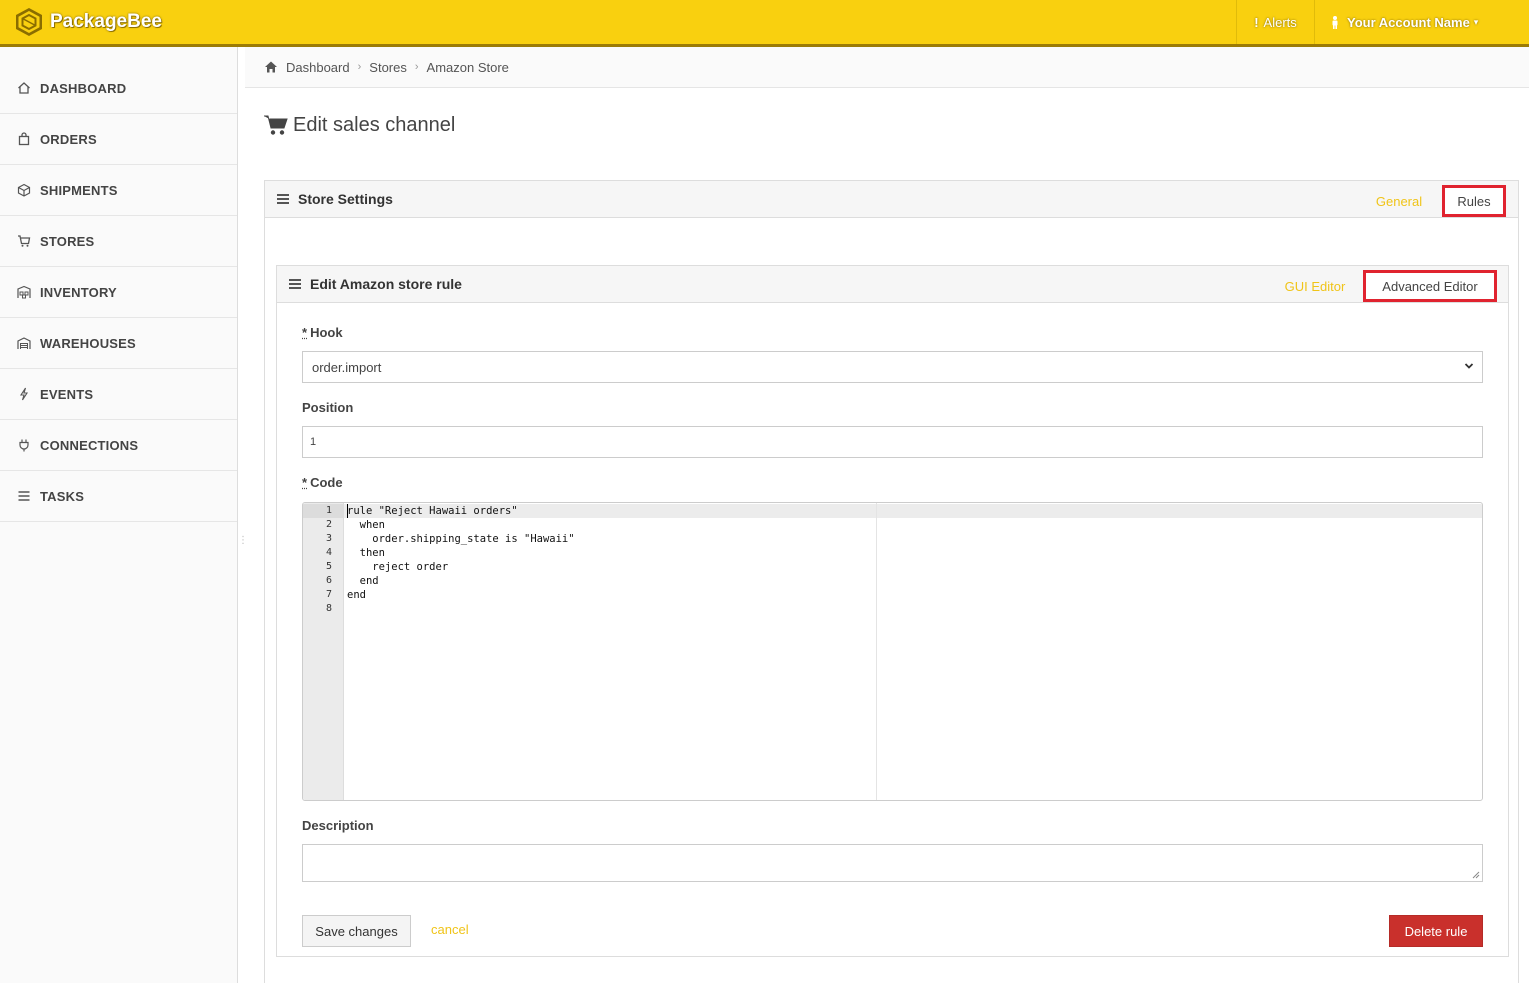 The width and height of the screenshot is (1529, 983). Describe the element at coordinates (892, 442) in the screenshot. I see `position-input: 1` at that location.